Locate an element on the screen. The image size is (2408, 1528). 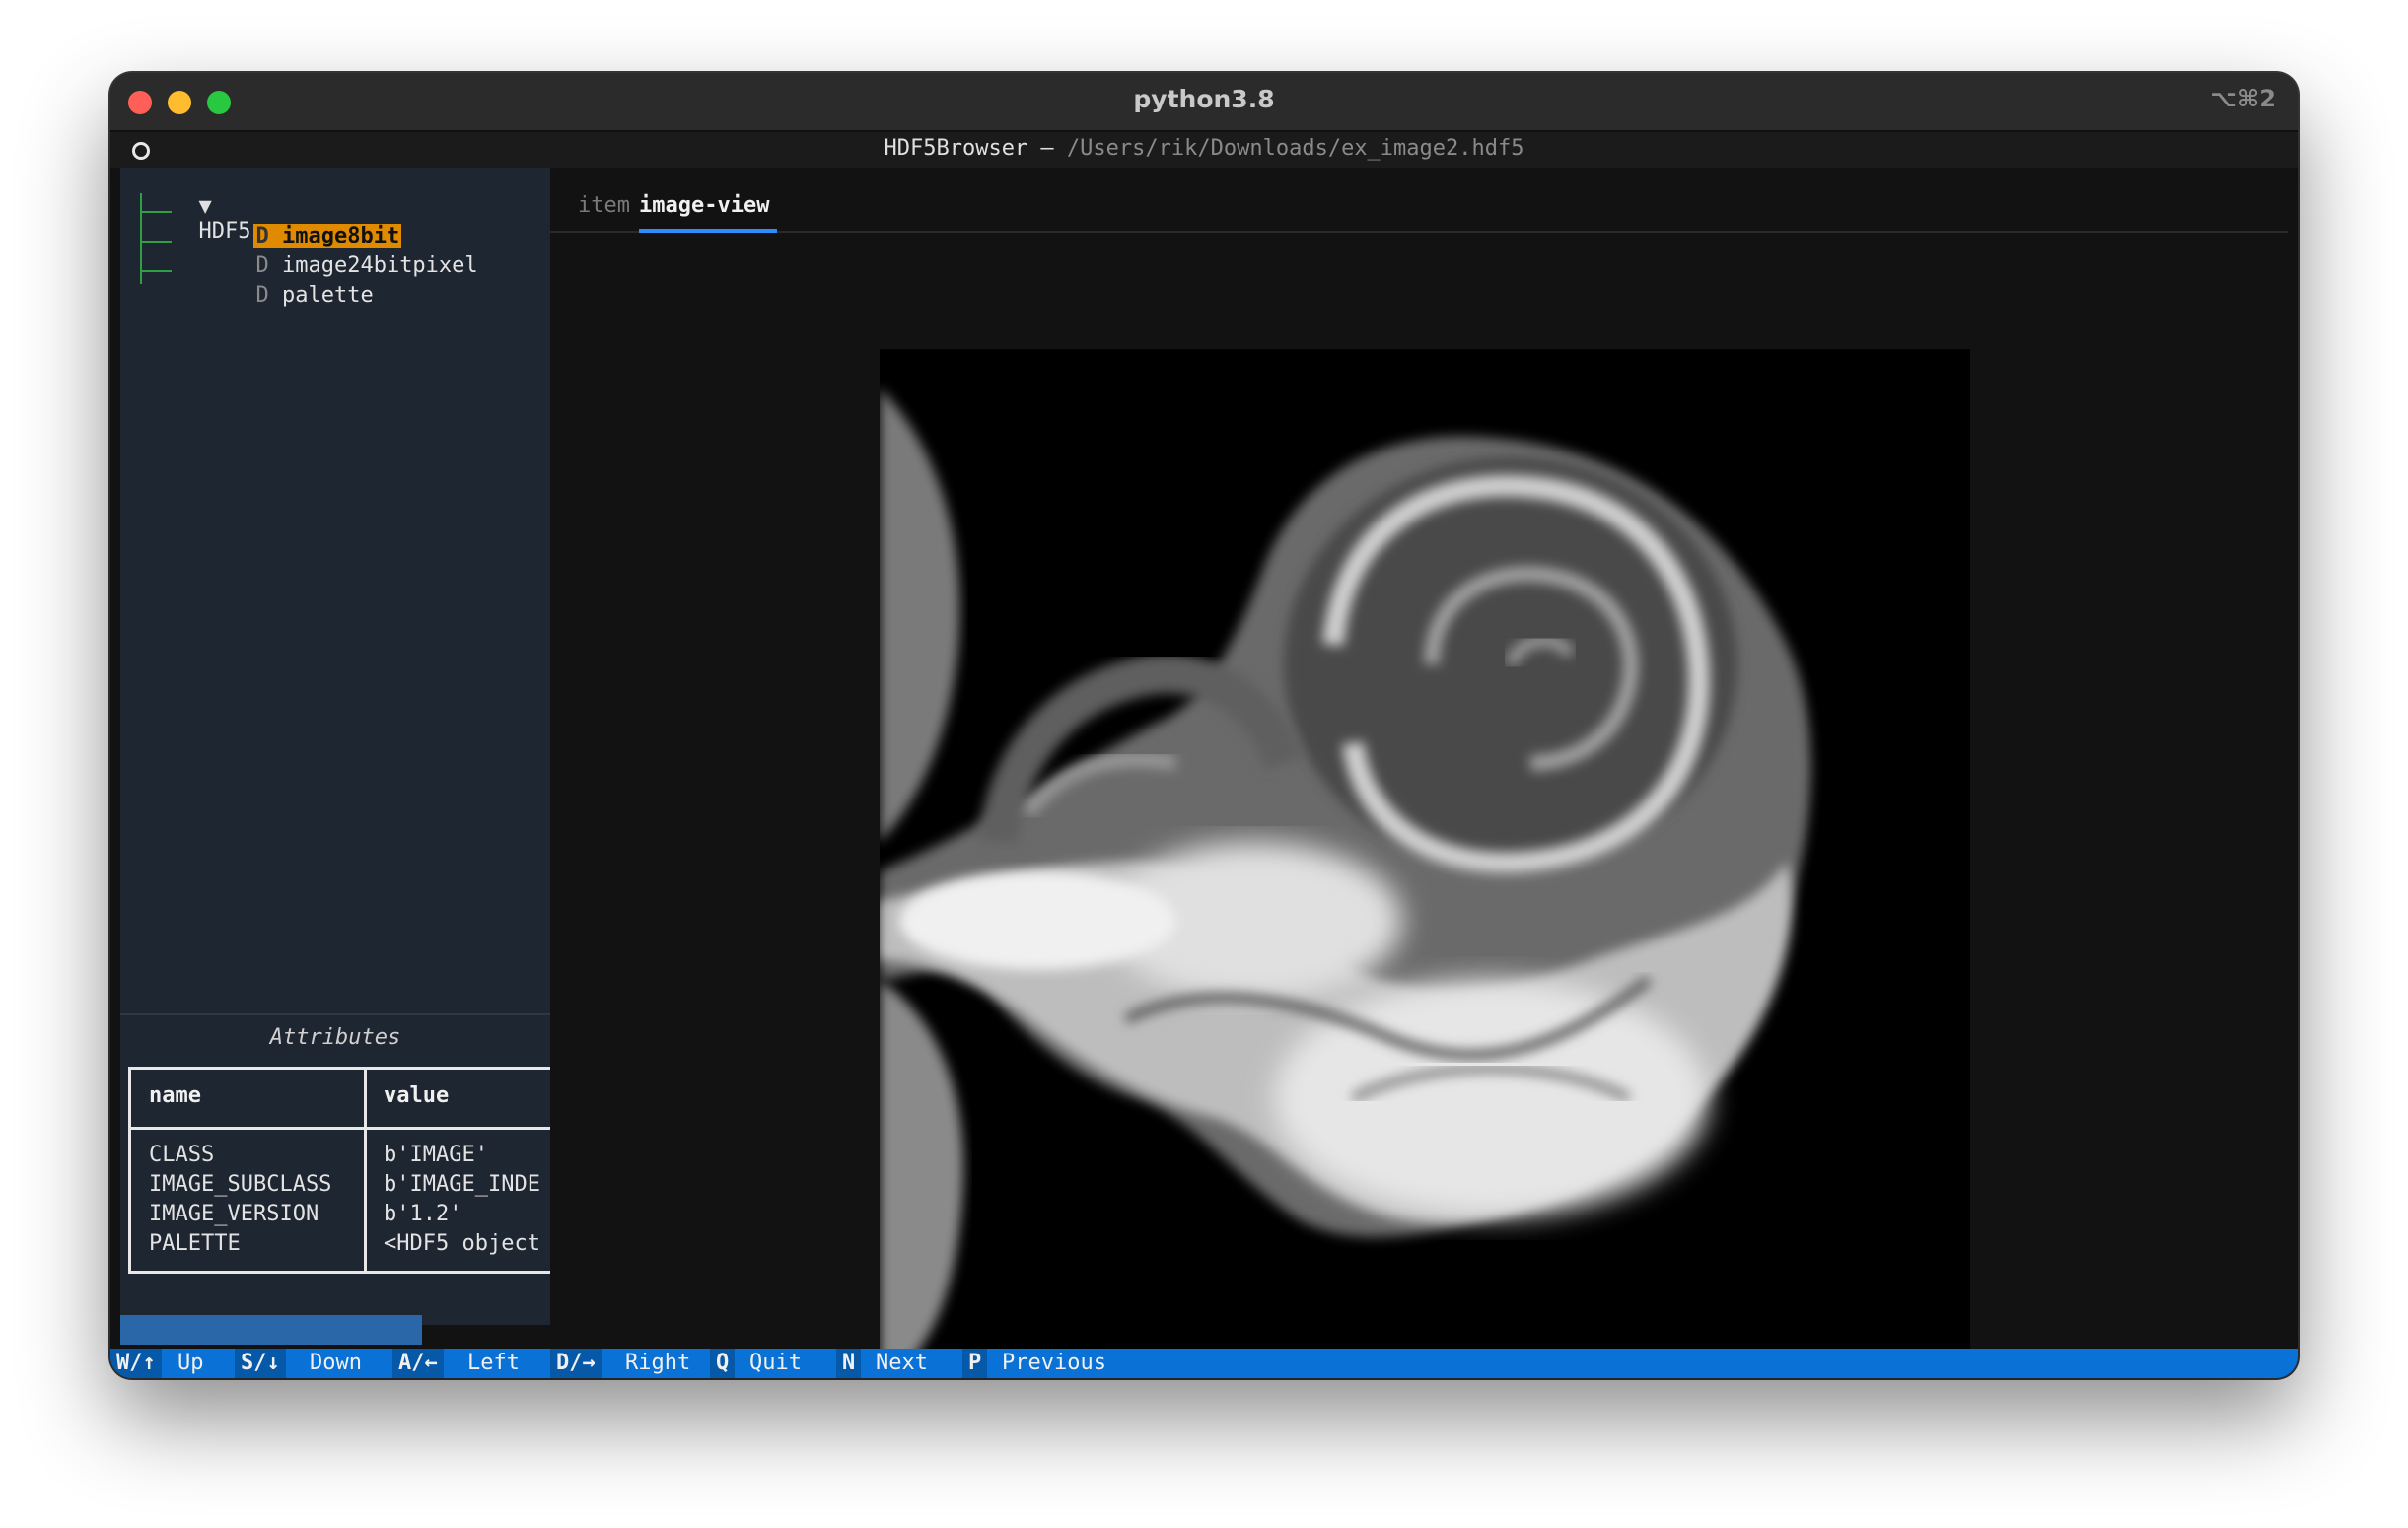
column-header-value: value is located at coordinates (416, 1095).